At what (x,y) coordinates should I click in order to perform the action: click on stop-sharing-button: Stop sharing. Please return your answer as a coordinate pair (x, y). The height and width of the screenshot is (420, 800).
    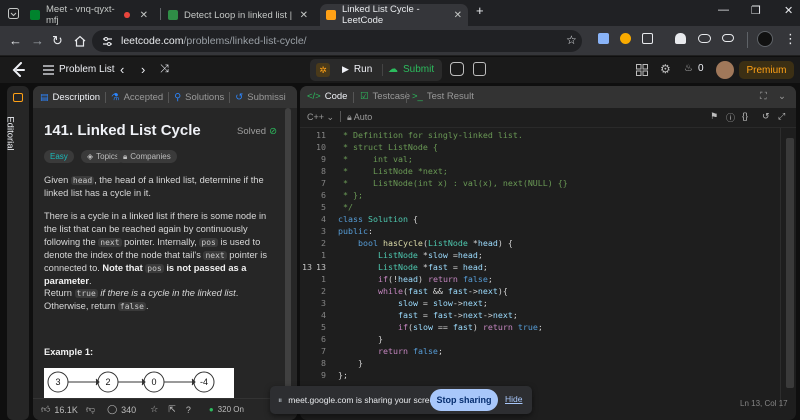
    Looking at the image, I should click on (464, 400).